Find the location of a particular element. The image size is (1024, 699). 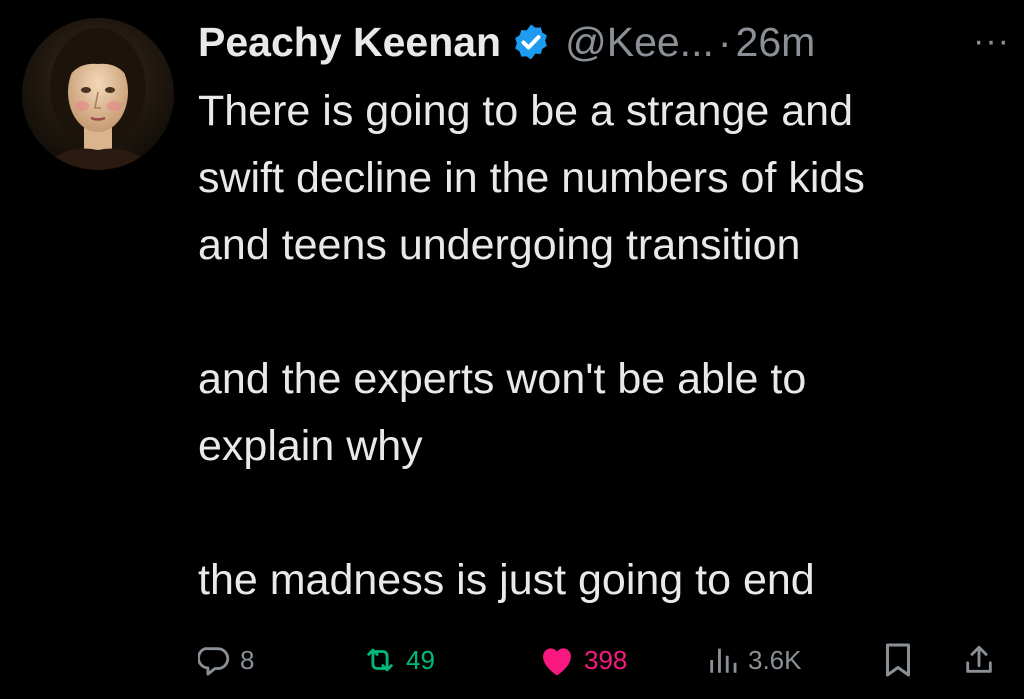

views-button: 3.6K is located at coordinates (754, 660).